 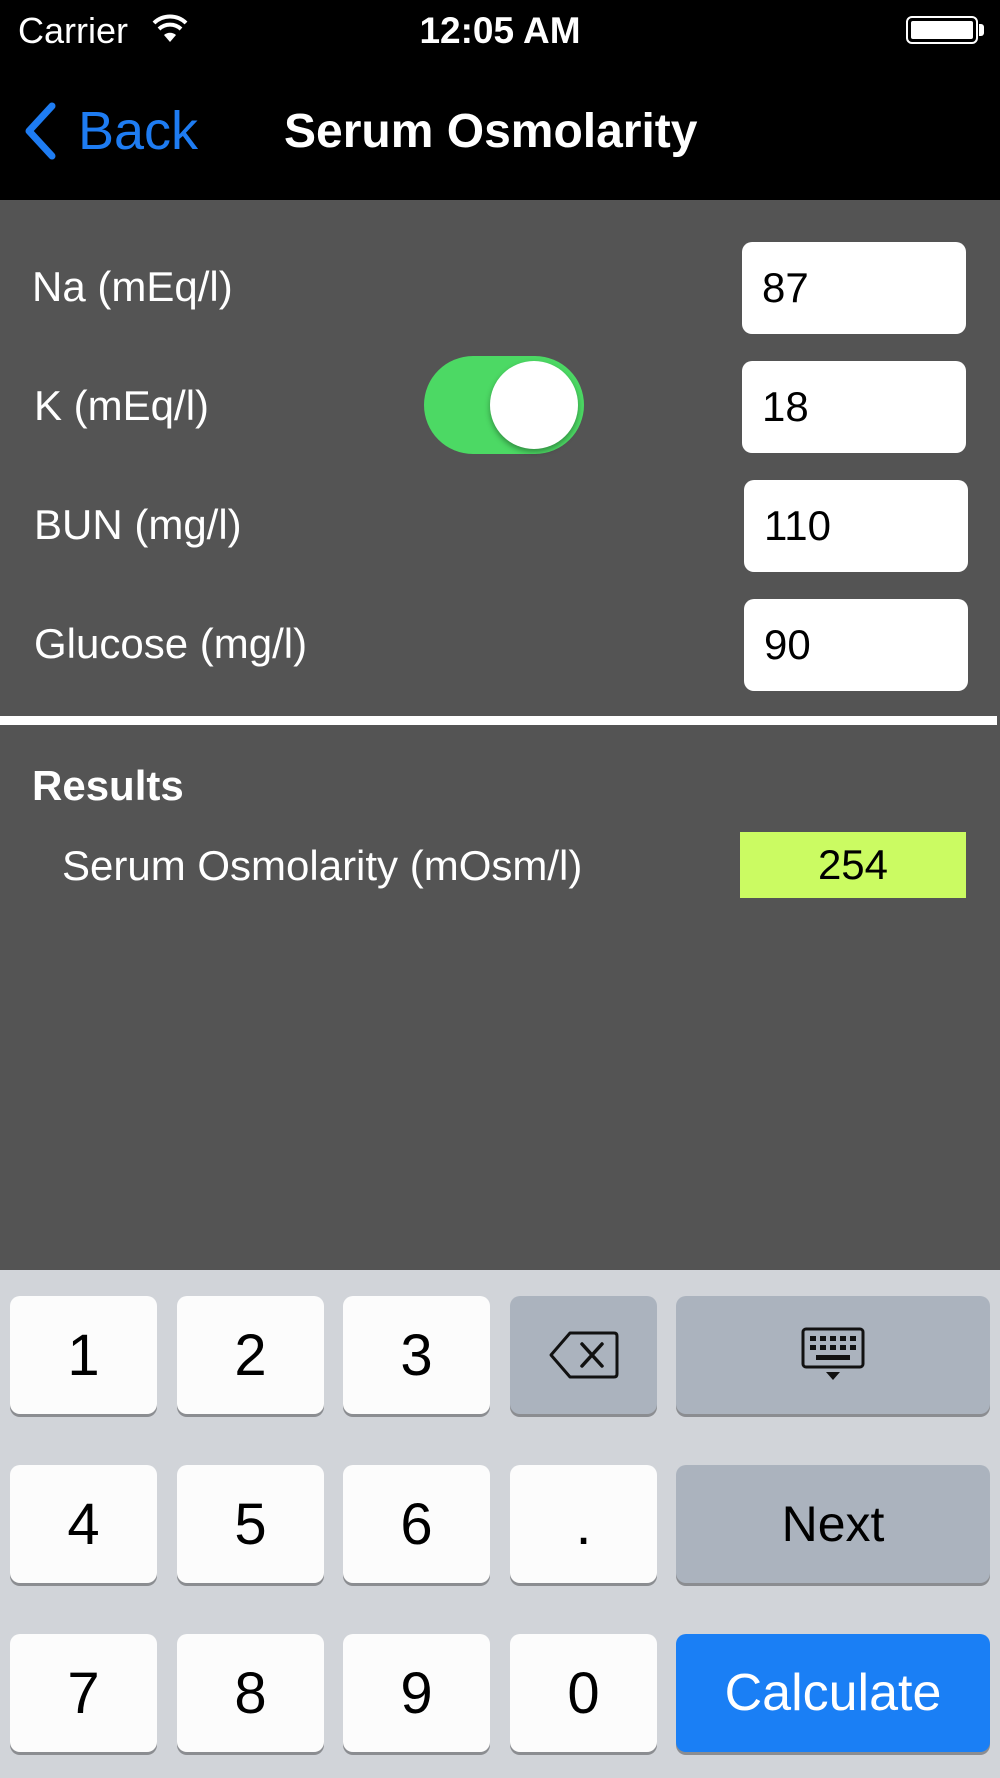 What do you see at coordinates (856, 645) in the screenshot?
I see `glucose-input` at bounding box center [856, 645].